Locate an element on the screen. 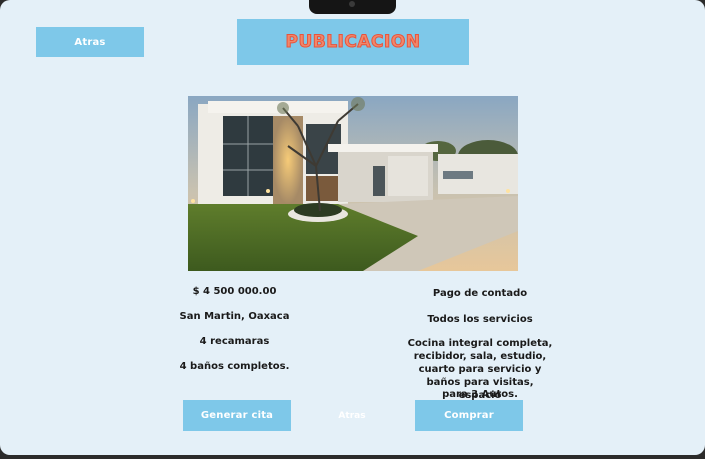 The image size is (705, 459). schedule-appointment-button: Generar cita is located at coordinates (237, 415).